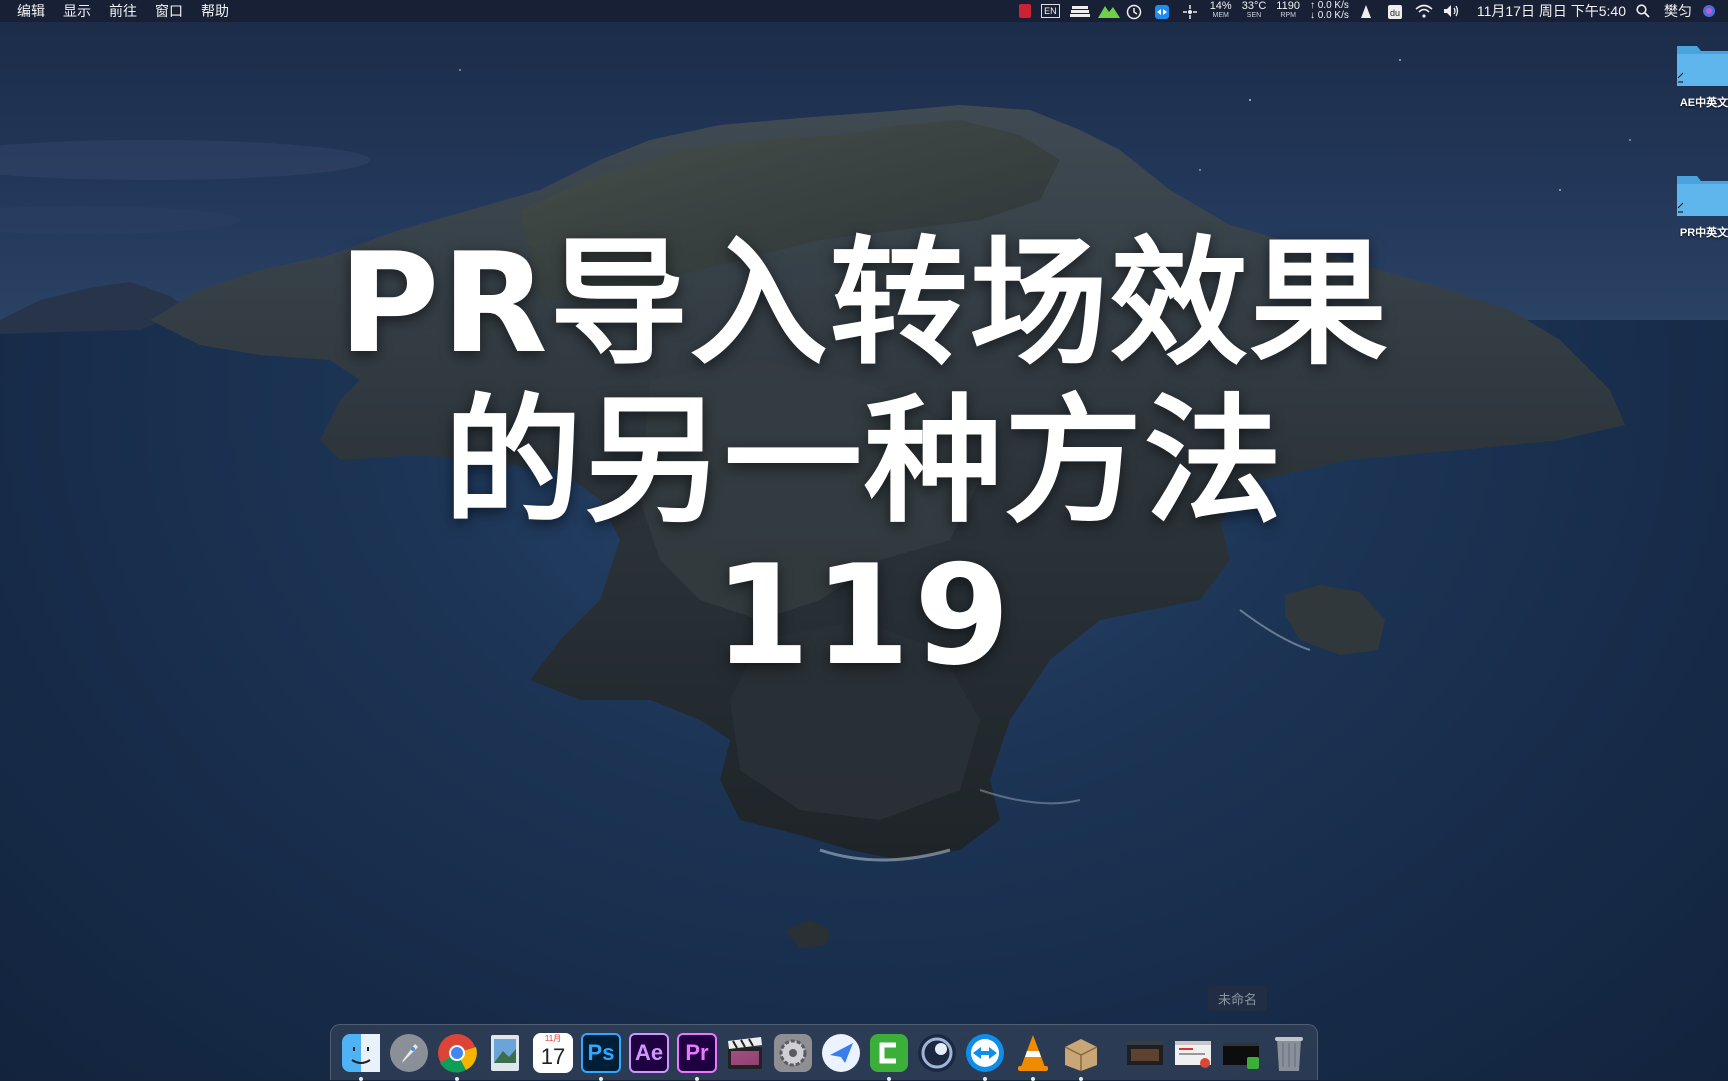  What do you see at coordinates (1254, 6) in the screenshot?
I see `temperature-value: 33°C` at bounding box center [1254, 6].